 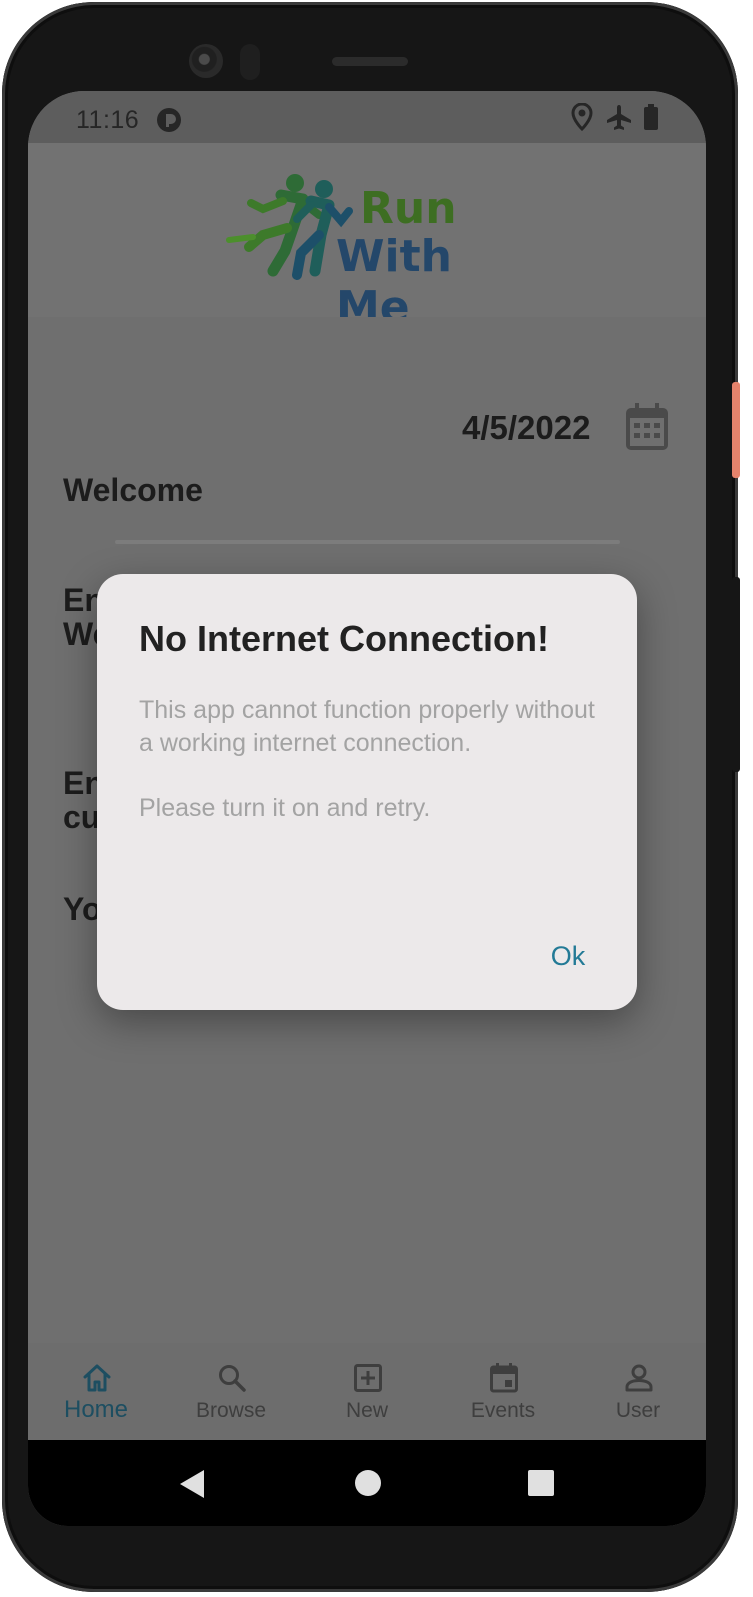 What do you see at coordinates (619, 117) in the screenshot?
I see `airplane-mode-icon` at bounding box center [619, 117].